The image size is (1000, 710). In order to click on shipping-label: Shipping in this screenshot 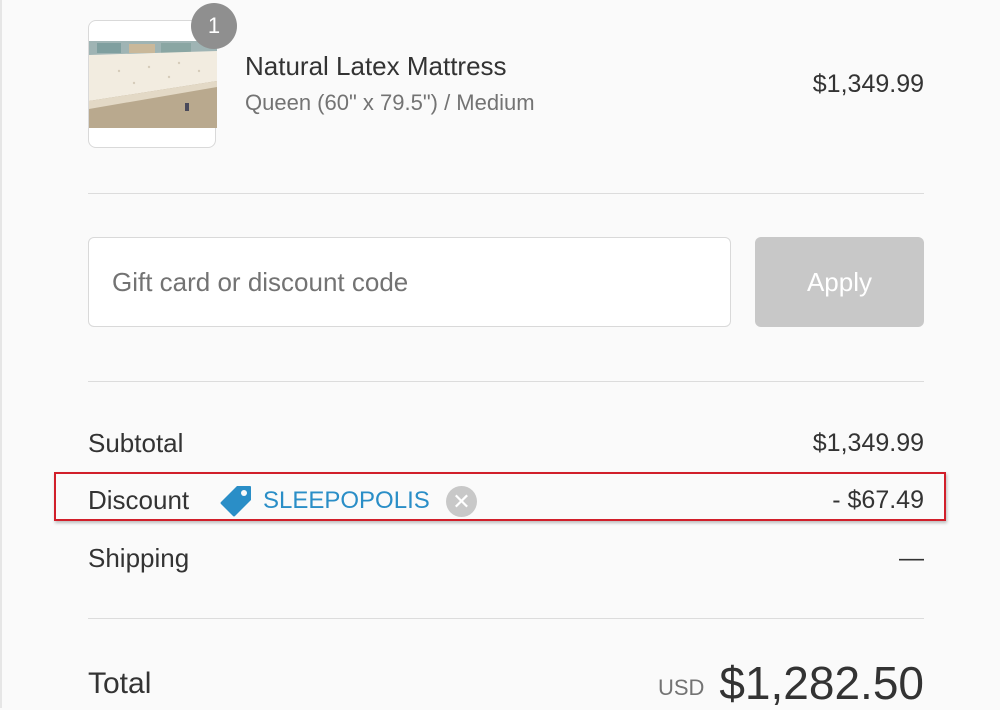, I will do `click(139, 558)`.